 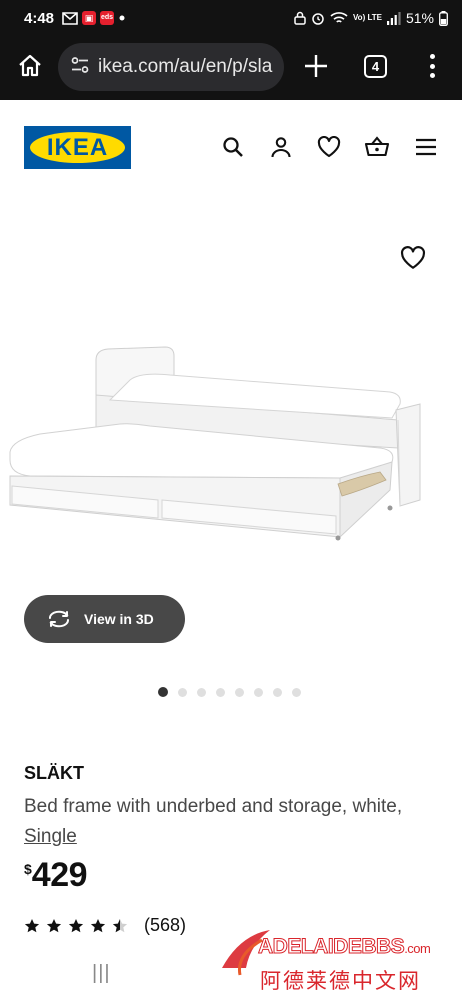 I want to click on view-in-3d-button: View in 3D, so click(x=104, y=619).